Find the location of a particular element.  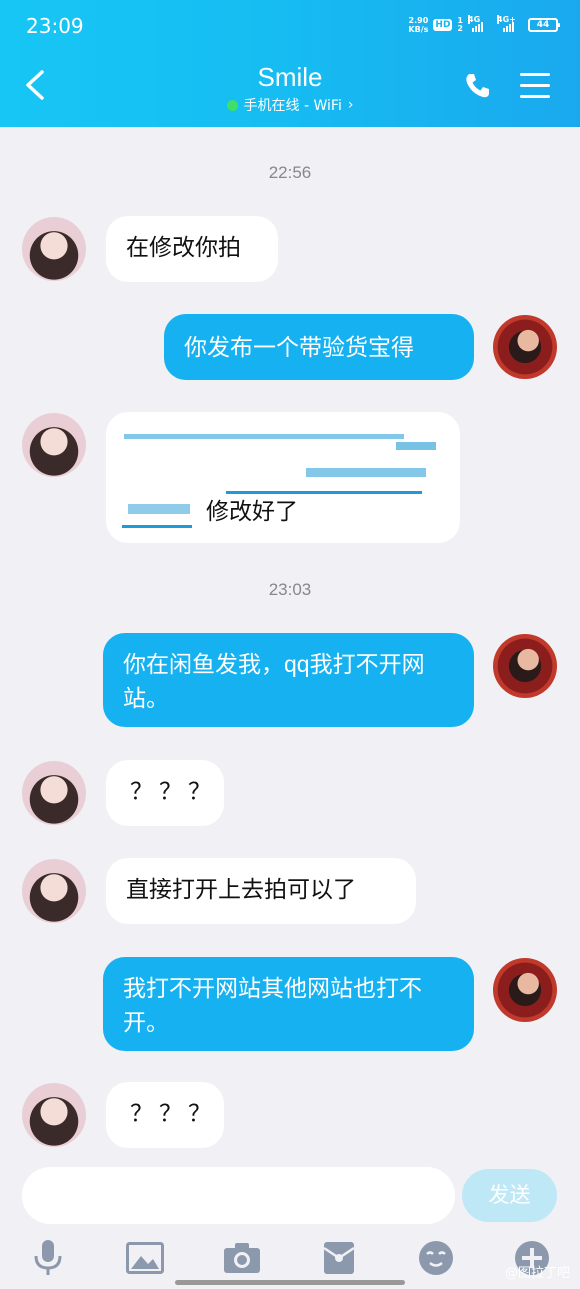

signal-icon: 4G+ is located at coordinates (510, 23).